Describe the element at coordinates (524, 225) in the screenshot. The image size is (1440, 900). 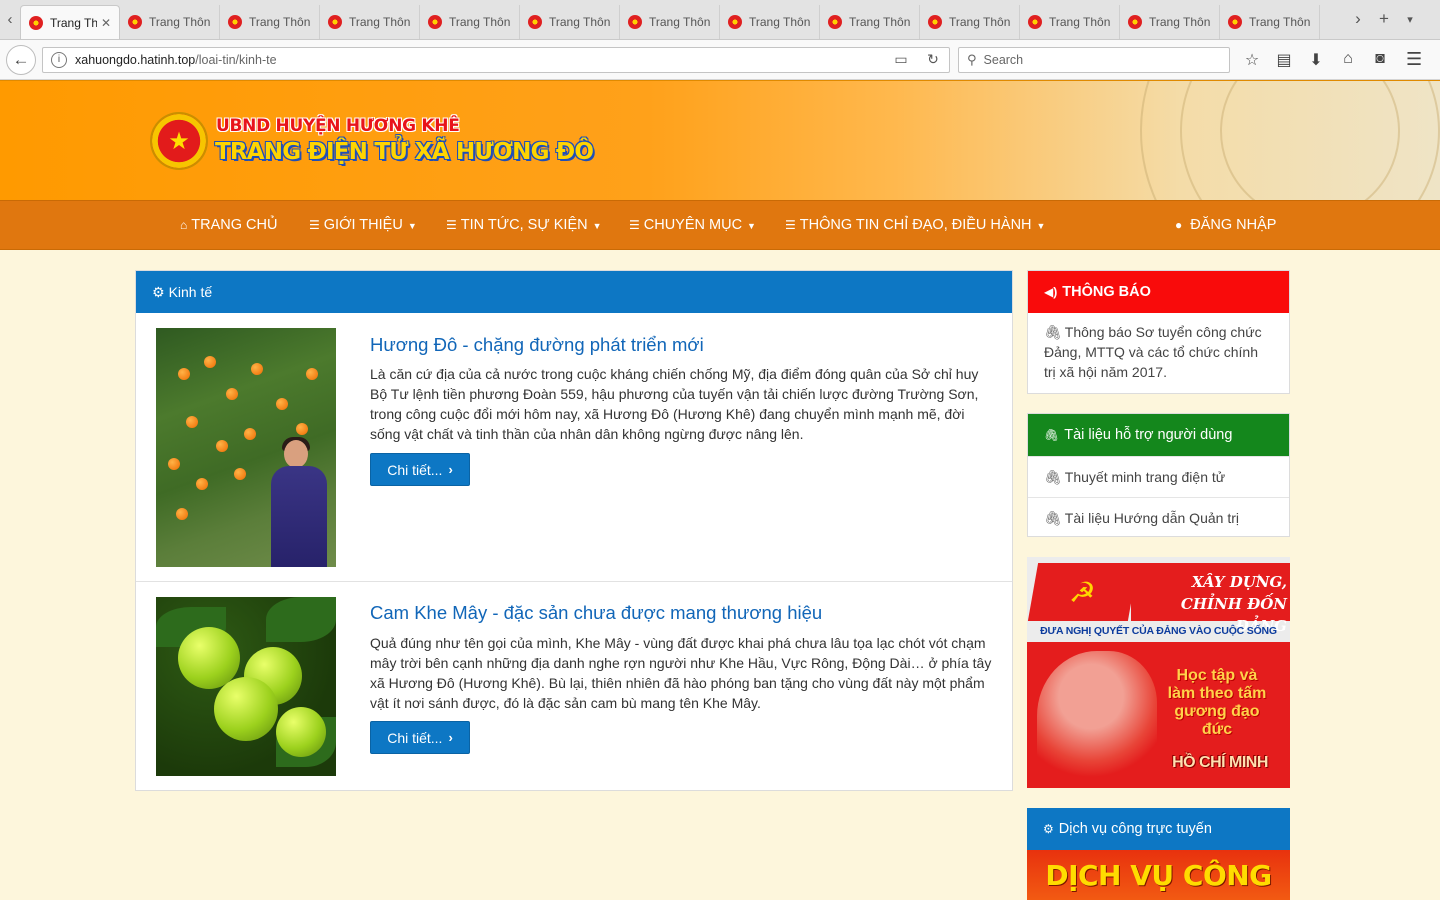
I see `menu-news: ☰ TIN TỨC, SỰ KIỆN ▼` at that location.